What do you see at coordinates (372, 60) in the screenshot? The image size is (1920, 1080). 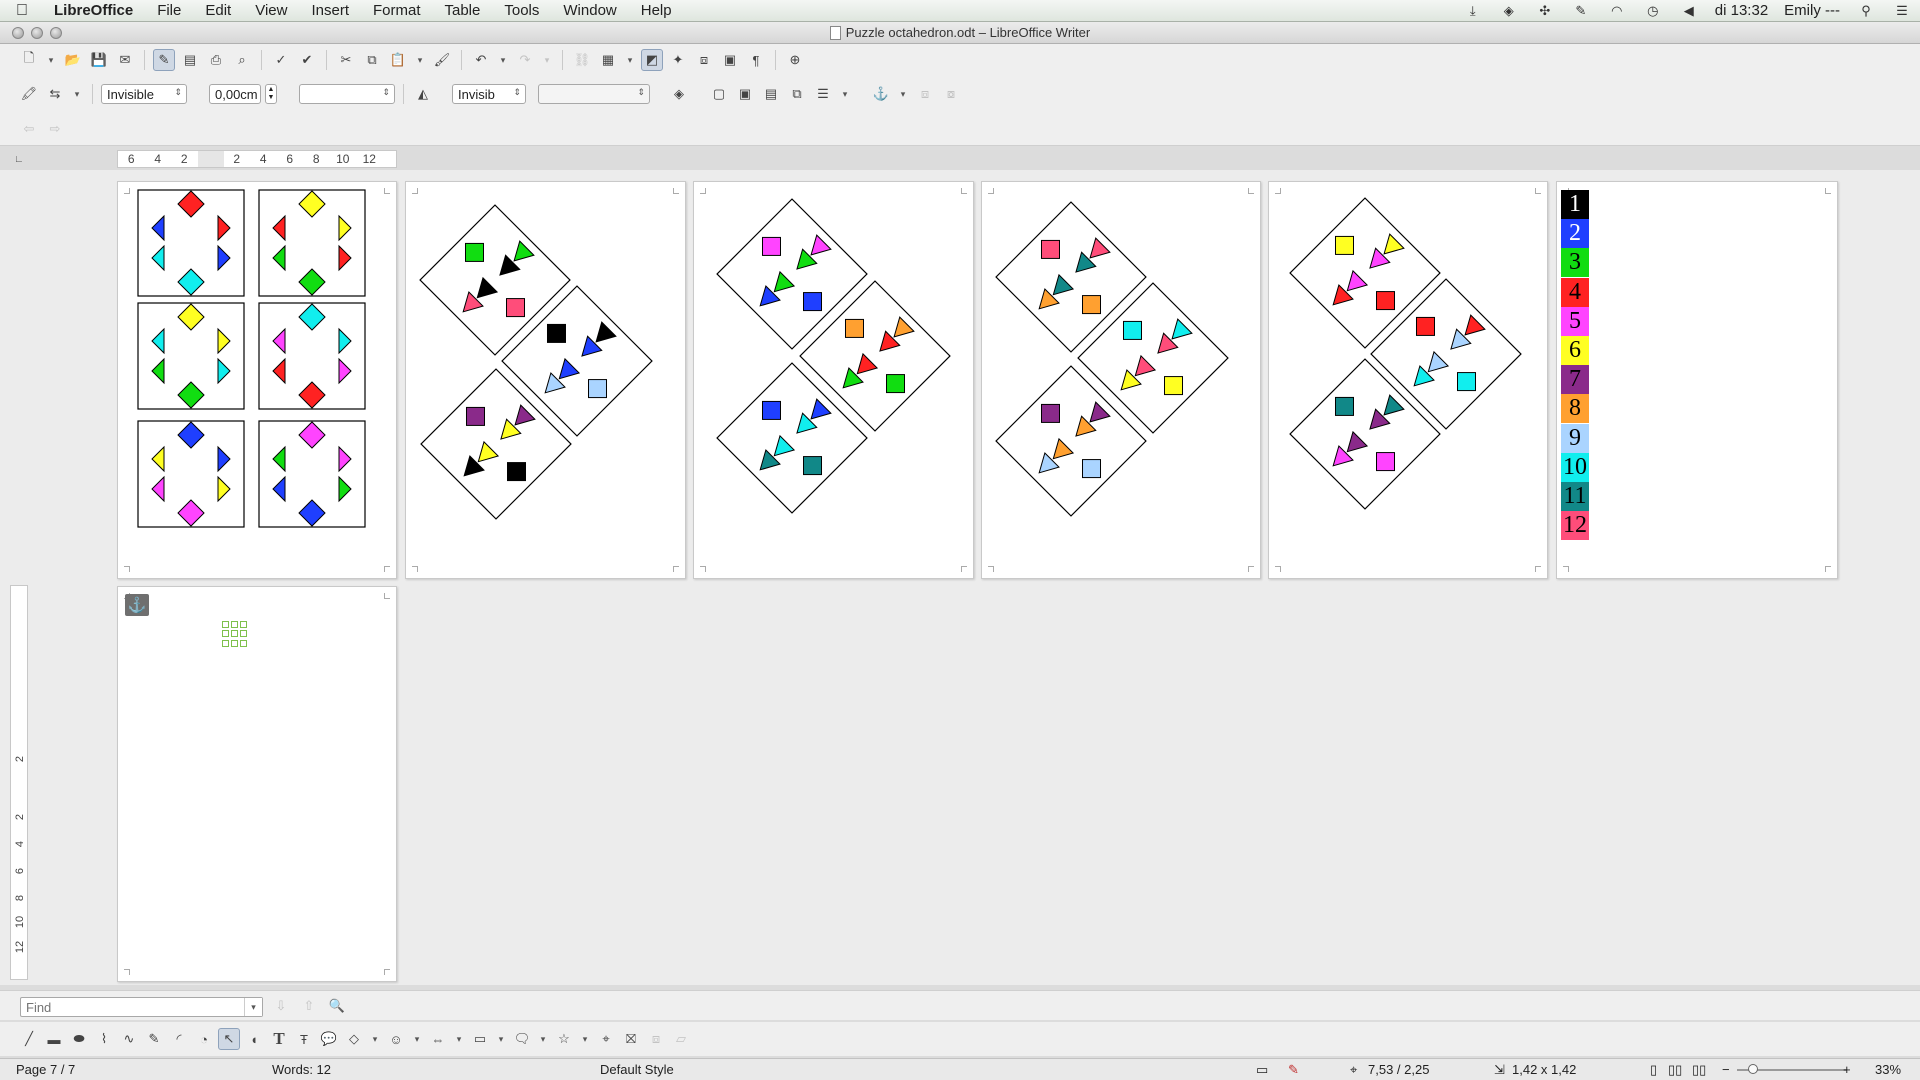 I see `copy-icon: ⧉` at bounding box center [372, 60].